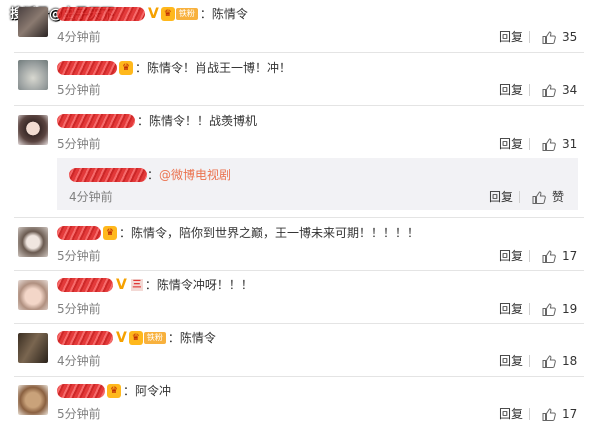 The image size is (592, 429). I want to click on like-label: 赞, so click(558, 197).